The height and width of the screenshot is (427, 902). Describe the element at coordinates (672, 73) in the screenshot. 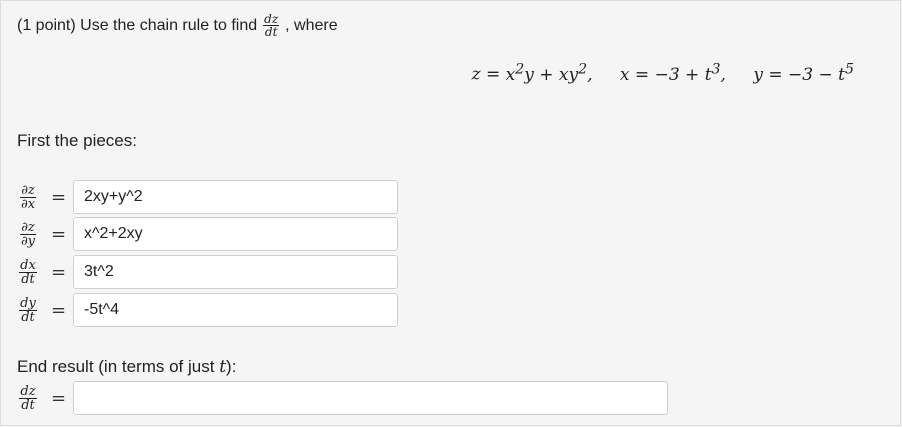

I see `equation-x: x = −3 + t3,` at that location.